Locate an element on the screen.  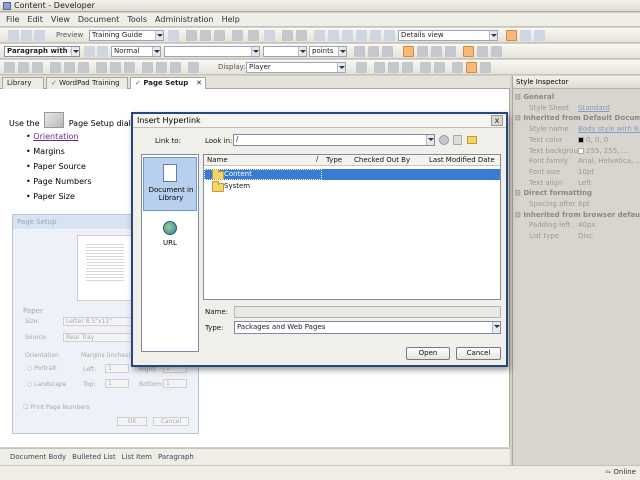
menu-edit: Edit is located at coordinates (35, 19).